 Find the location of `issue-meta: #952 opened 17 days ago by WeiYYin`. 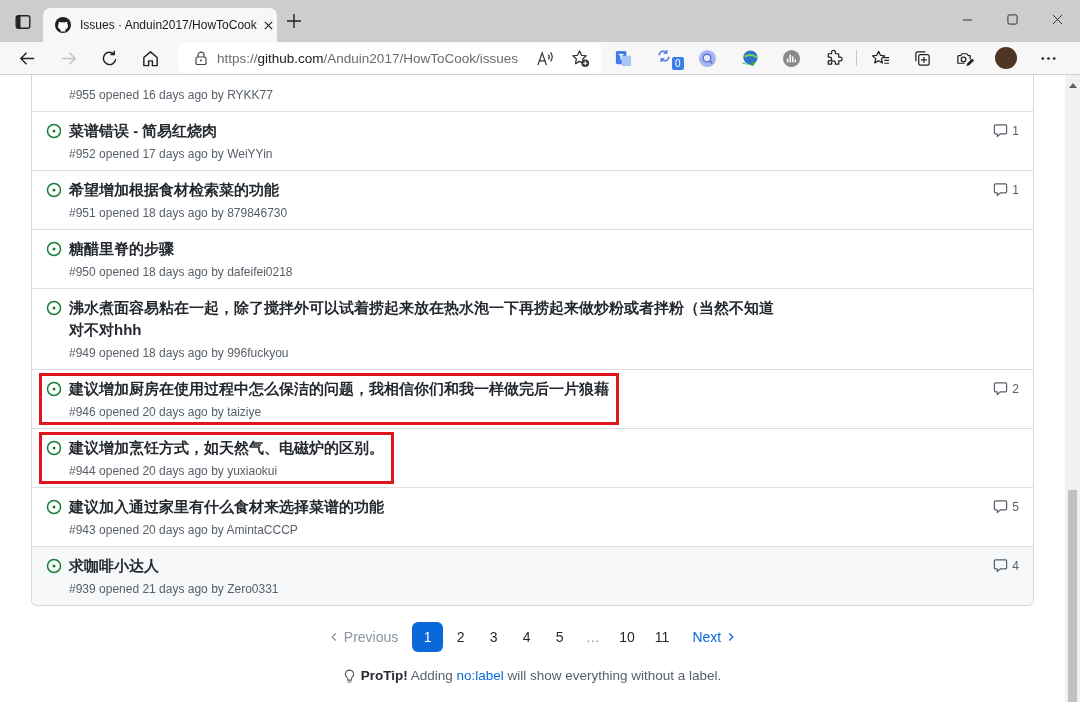

issue-meta: #952 opened 17 days ago by WeiYYin is located at coordinates (171, 154).